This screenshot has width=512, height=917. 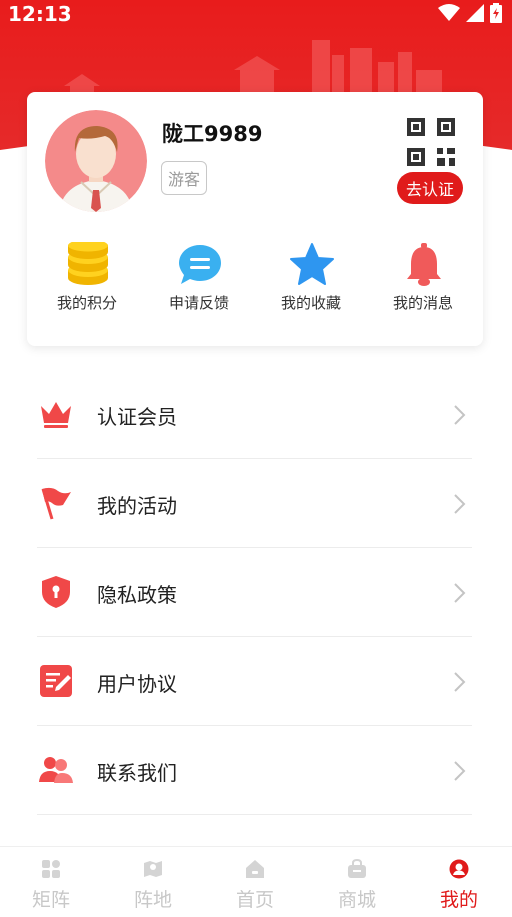 I want to click on verify-button: 去认证, so click(x=430, y=188).